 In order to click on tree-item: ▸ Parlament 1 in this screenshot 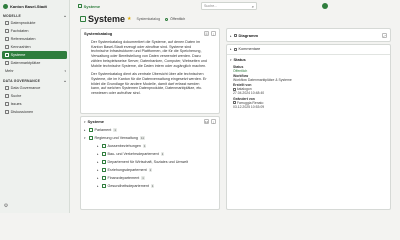, I will do `click(150, 130)`.